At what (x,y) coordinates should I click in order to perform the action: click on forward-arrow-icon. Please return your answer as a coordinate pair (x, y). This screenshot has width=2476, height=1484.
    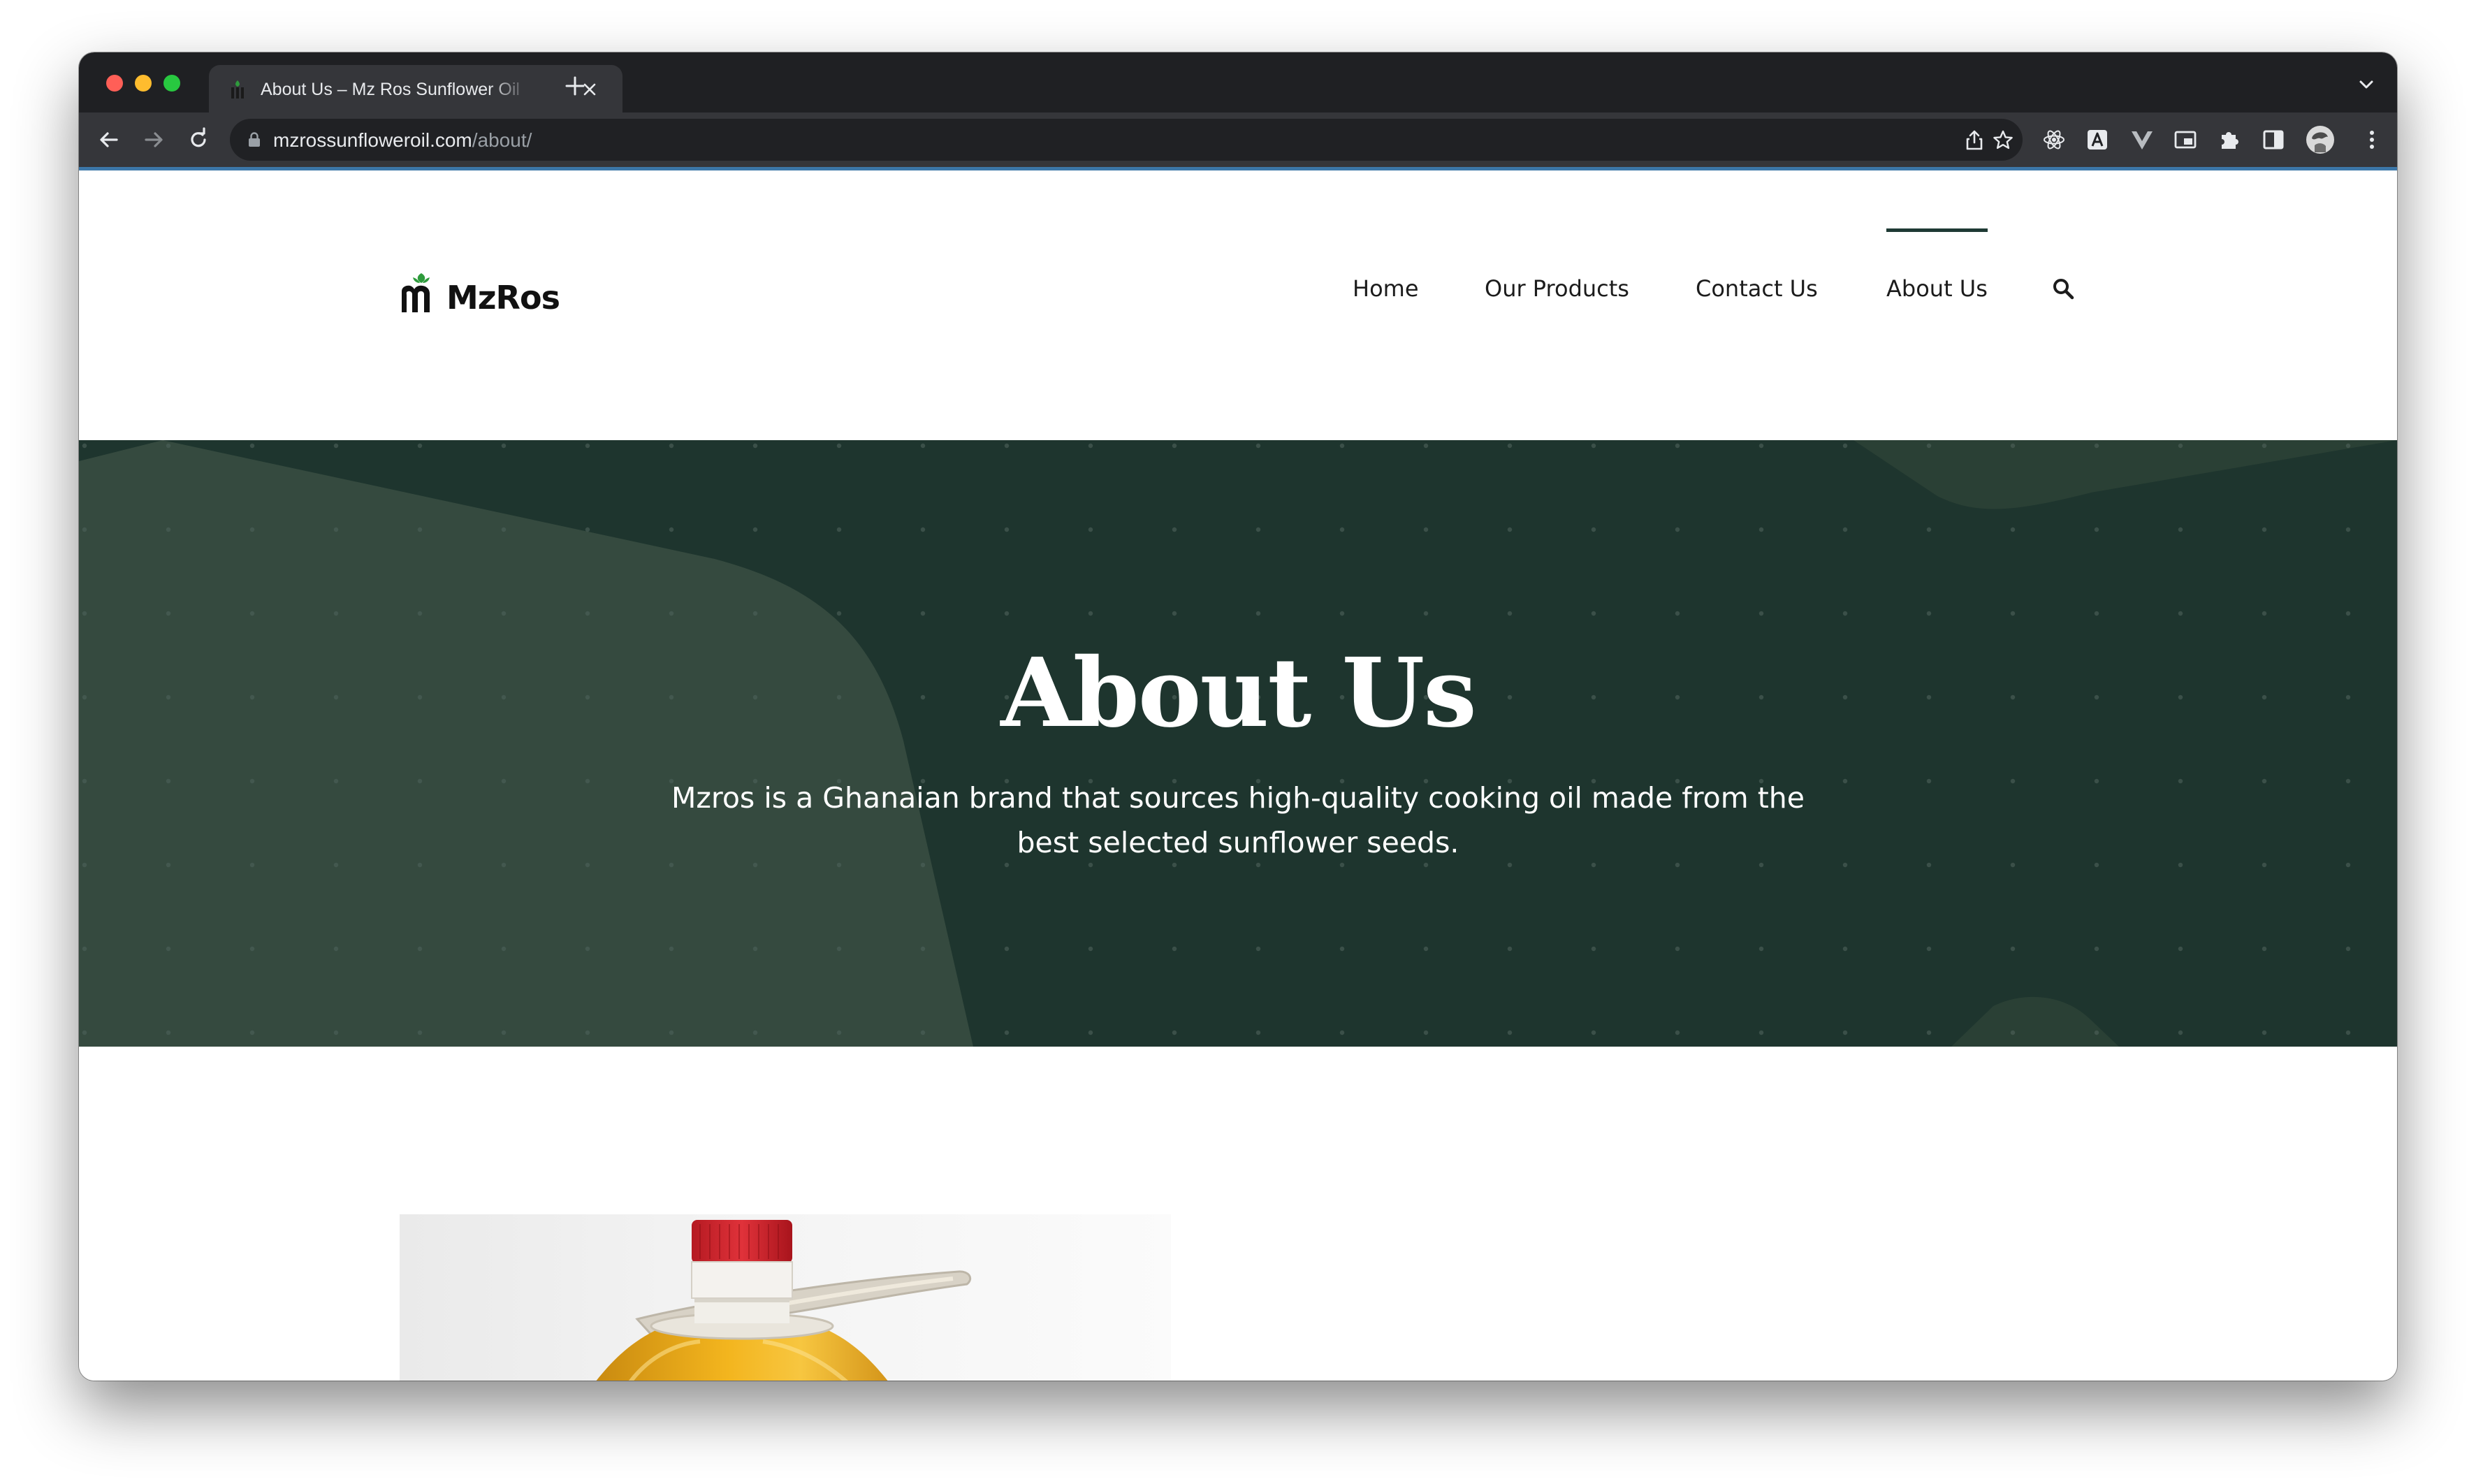
    Looking at the image, I should click on (153, 139).